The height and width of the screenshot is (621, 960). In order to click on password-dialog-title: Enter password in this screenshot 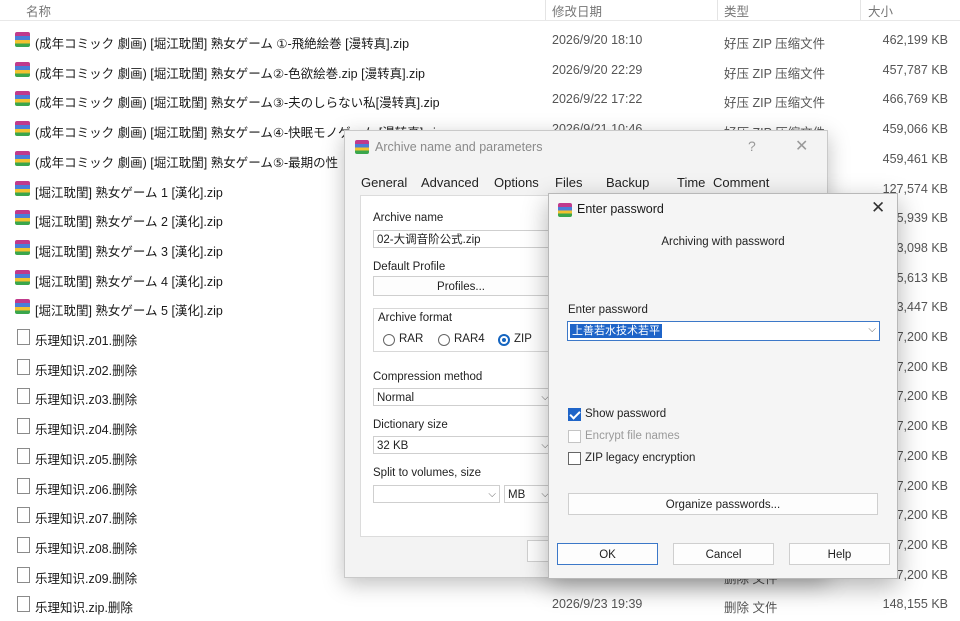, I will do `click(620, 209)`.